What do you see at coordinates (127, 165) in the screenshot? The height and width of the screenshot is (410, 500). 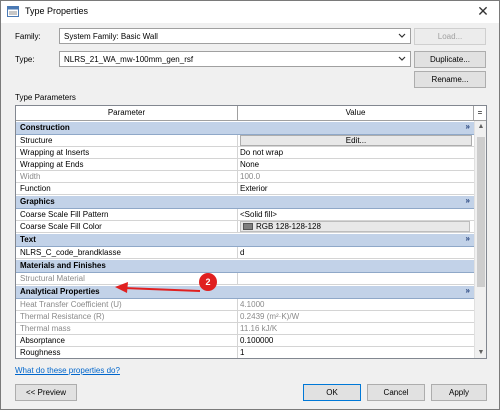 I see `param-name: Wrapping at Ends` at bounding box center [127, 165].